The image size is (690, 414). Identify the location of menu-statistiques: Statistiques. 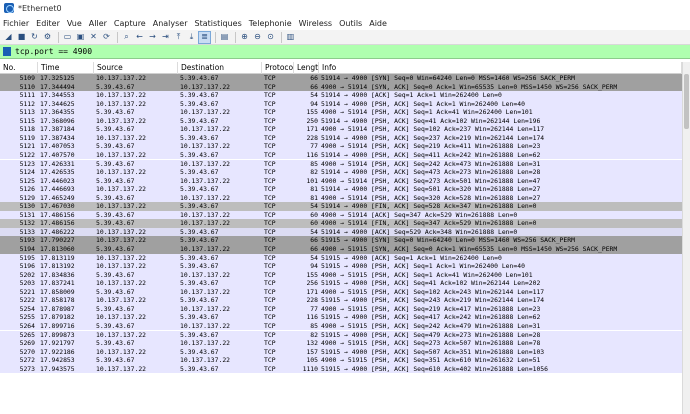
(218, 23).